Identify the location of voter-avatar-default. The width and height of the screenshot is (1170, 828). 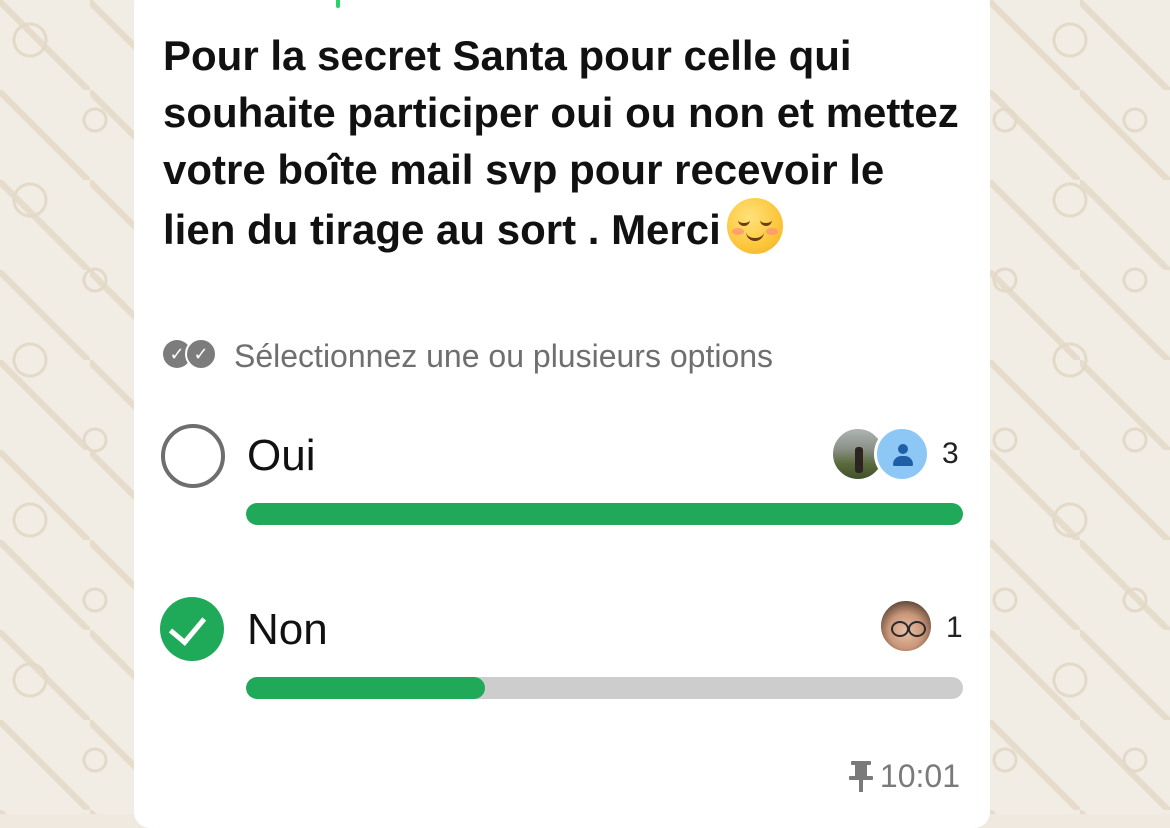
(902, 454).